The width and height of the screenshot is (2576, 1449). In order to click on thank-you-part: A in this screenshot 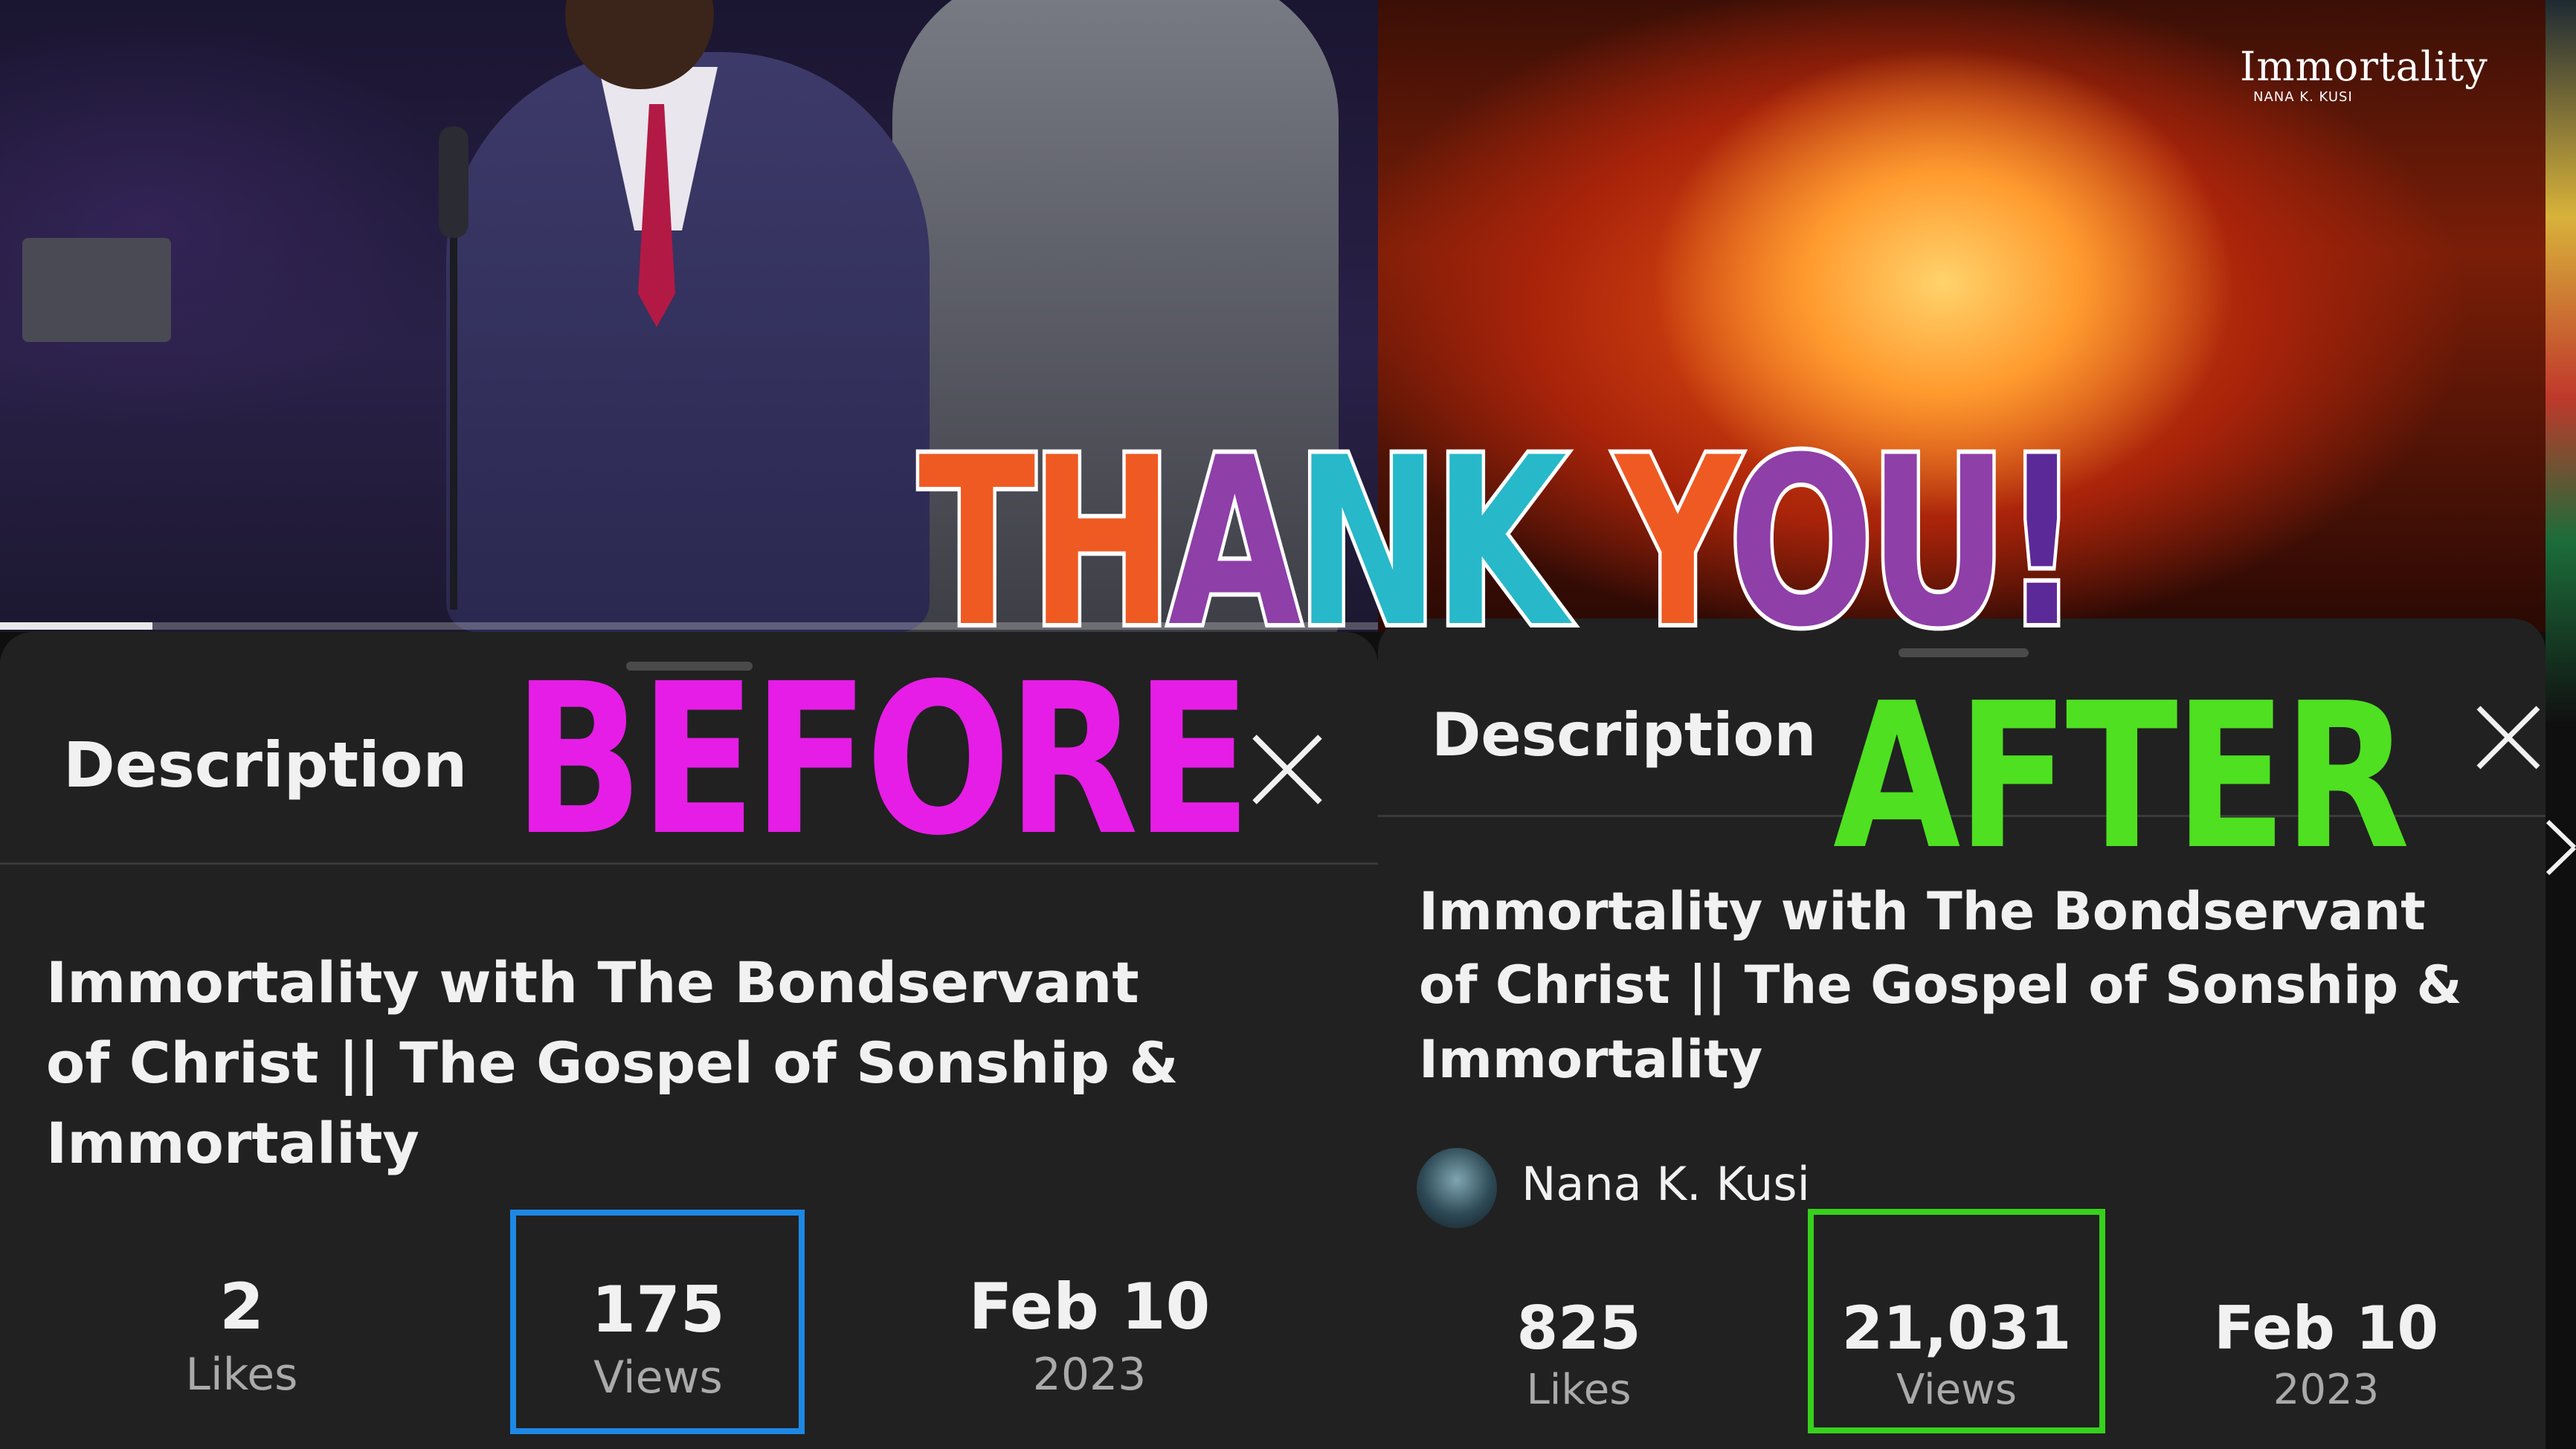, I will do `click(1234, 542)`.